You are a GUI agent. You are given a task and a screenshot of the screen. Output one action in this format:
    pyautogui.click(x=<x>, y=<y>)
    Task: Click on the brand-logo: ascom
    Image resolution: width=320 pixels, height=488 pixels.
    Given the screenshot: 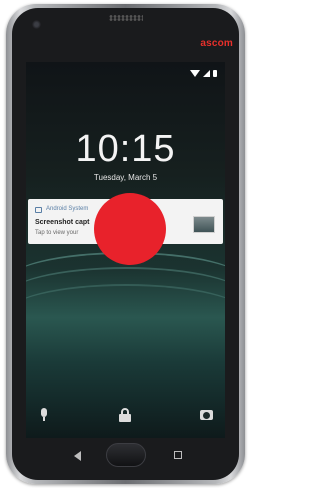 What is the action you would take?
    pyautogui.click(x=216, y=43)
    